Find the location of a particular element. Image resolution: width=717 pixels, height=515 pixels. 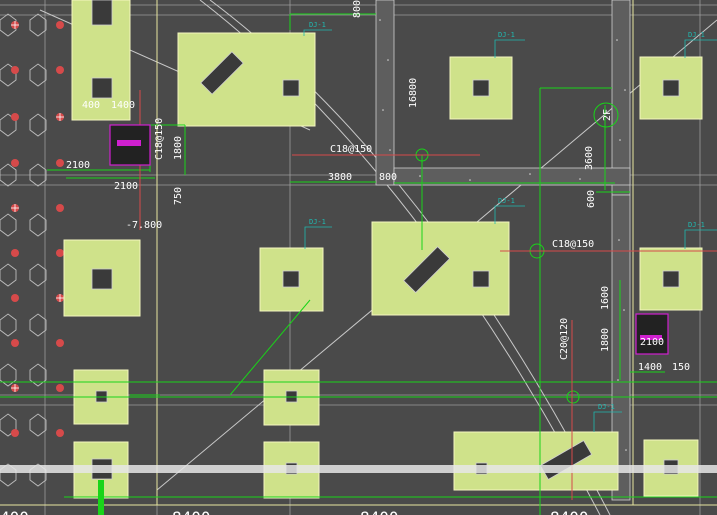

dim-2100-right: 2100 is located at coordinates (652, 342).